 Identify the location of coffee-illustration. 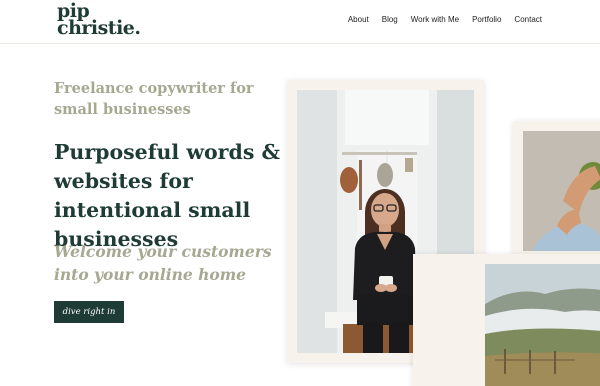
(561, 191).